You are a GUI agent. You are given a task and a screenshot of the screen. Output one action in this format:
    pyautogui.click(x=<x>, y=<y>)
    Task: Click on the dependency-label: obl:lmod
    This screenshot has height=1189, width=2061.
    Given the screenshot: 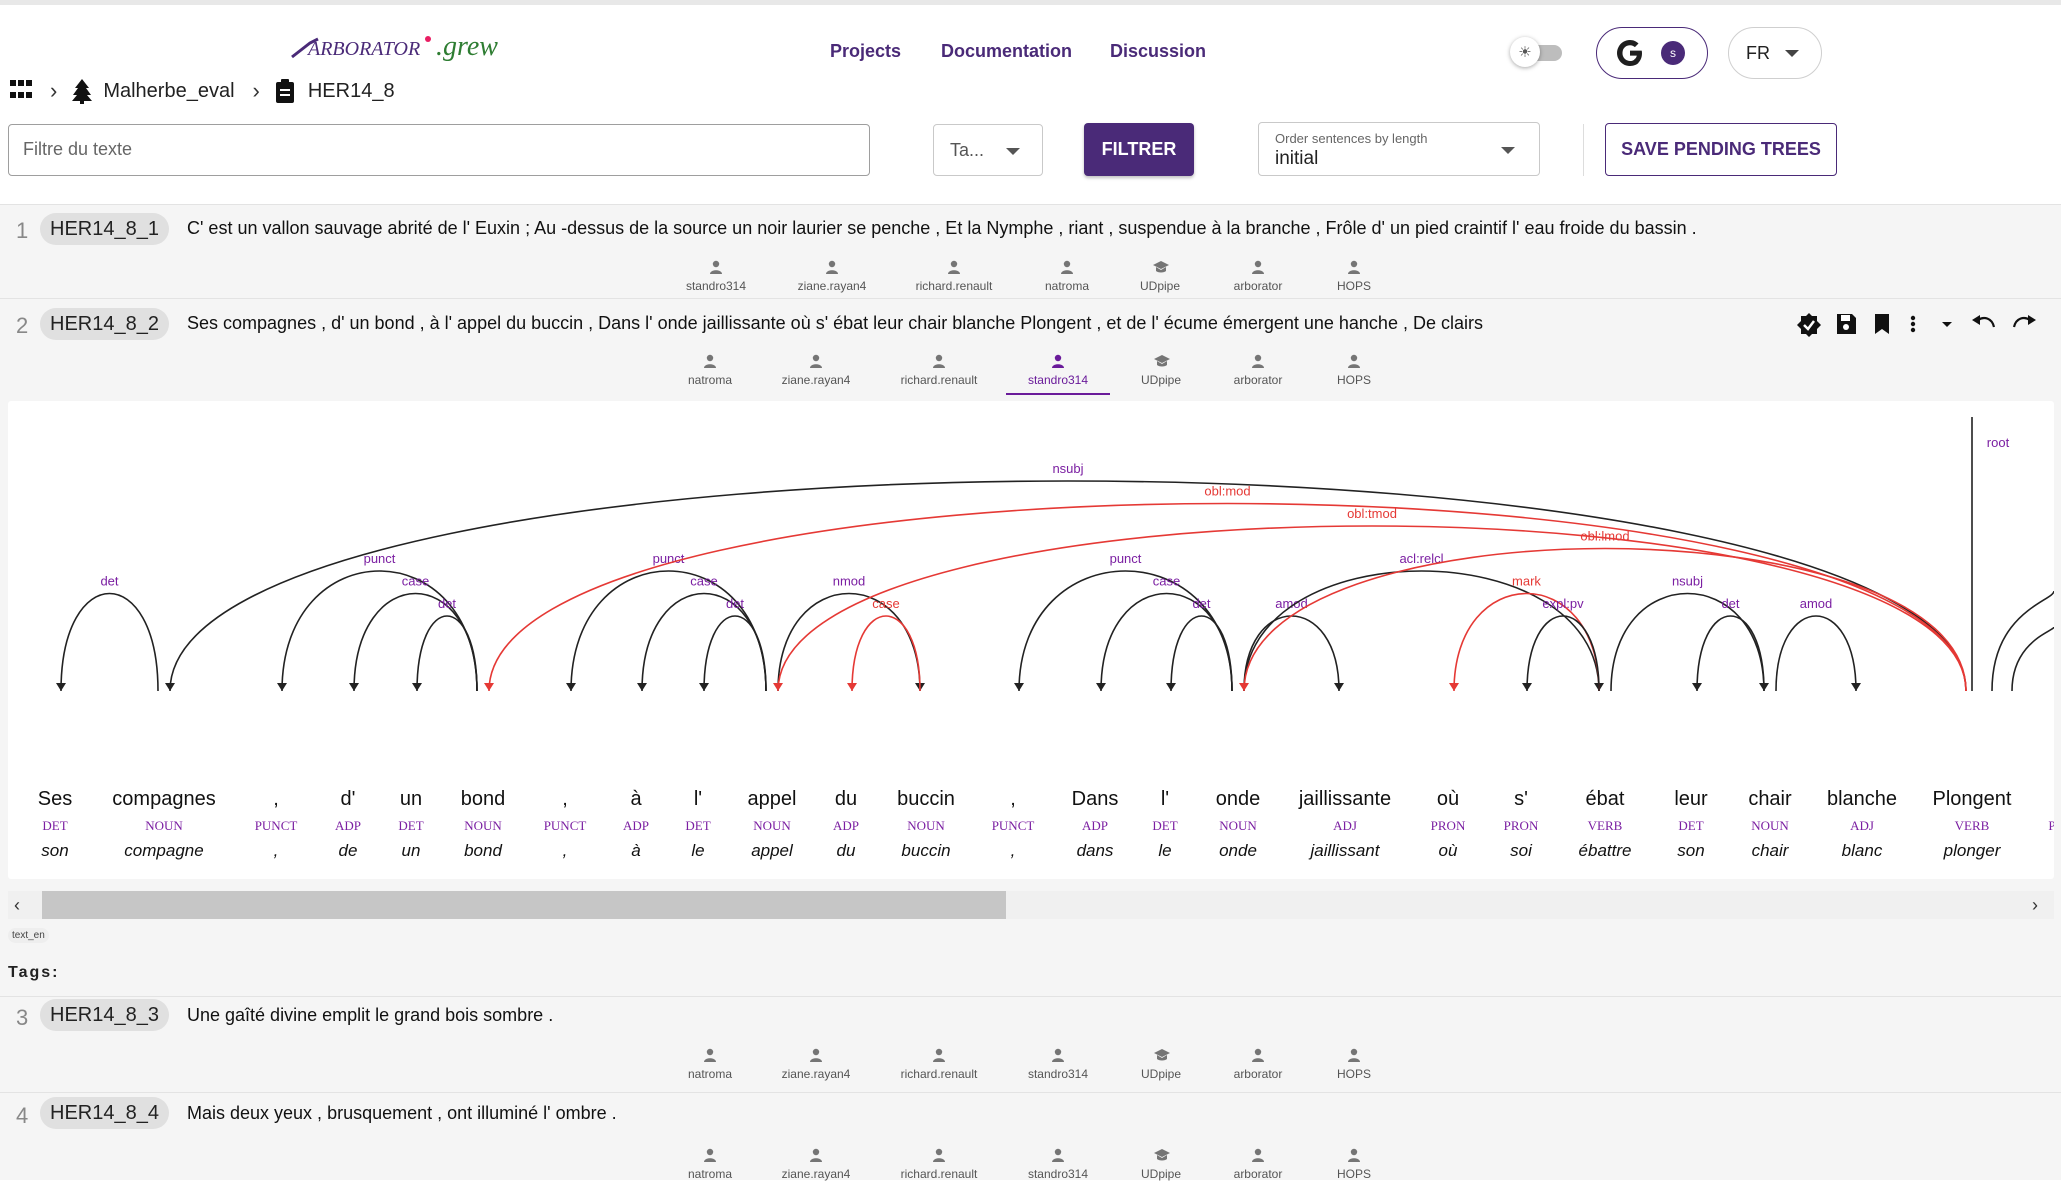 What is the action you would take?
    pyautogui.click(x=1604, y=536)
    